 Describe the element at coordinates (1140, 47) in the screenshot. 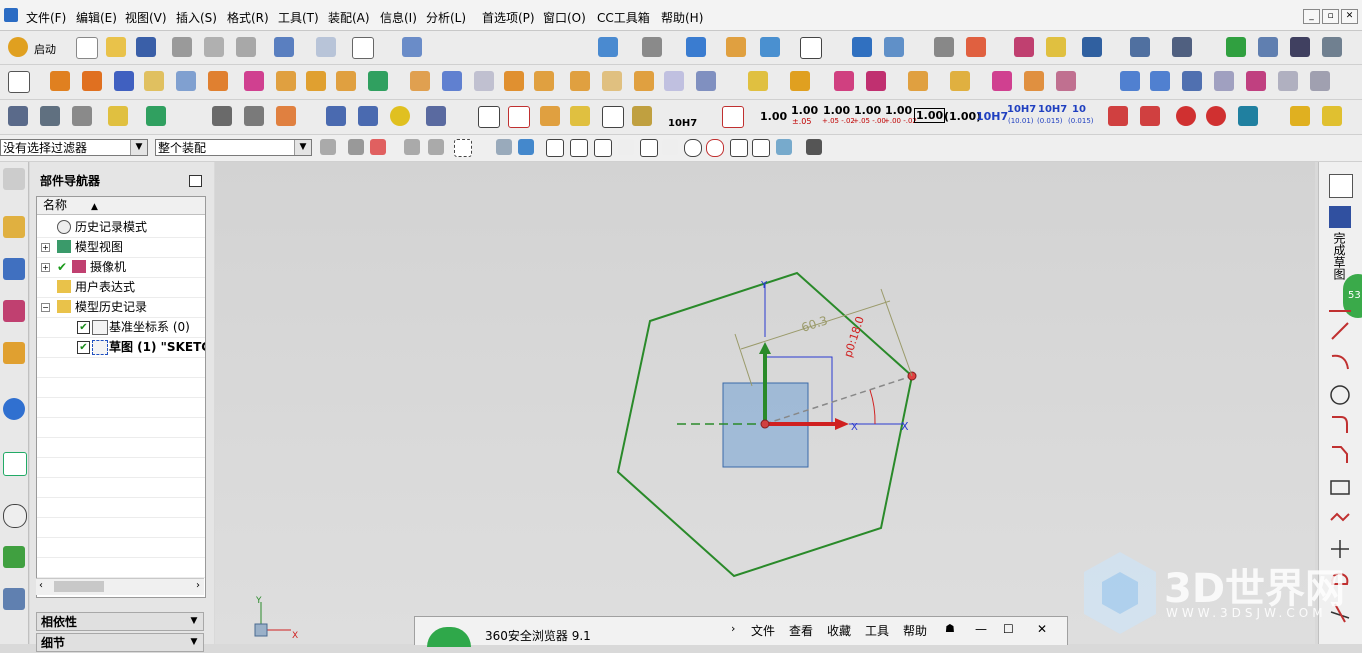

I see `grid-icon` at that location.